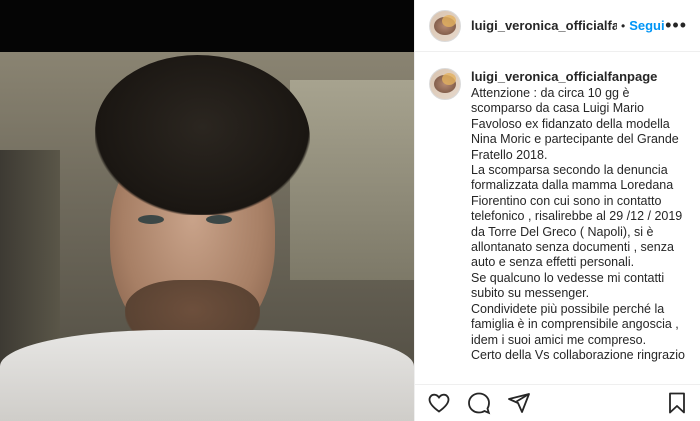 This screenshot has width=700, height=421. I want to click on caption-username: luigi_veronica_officialfanpage, so click(580, 77).